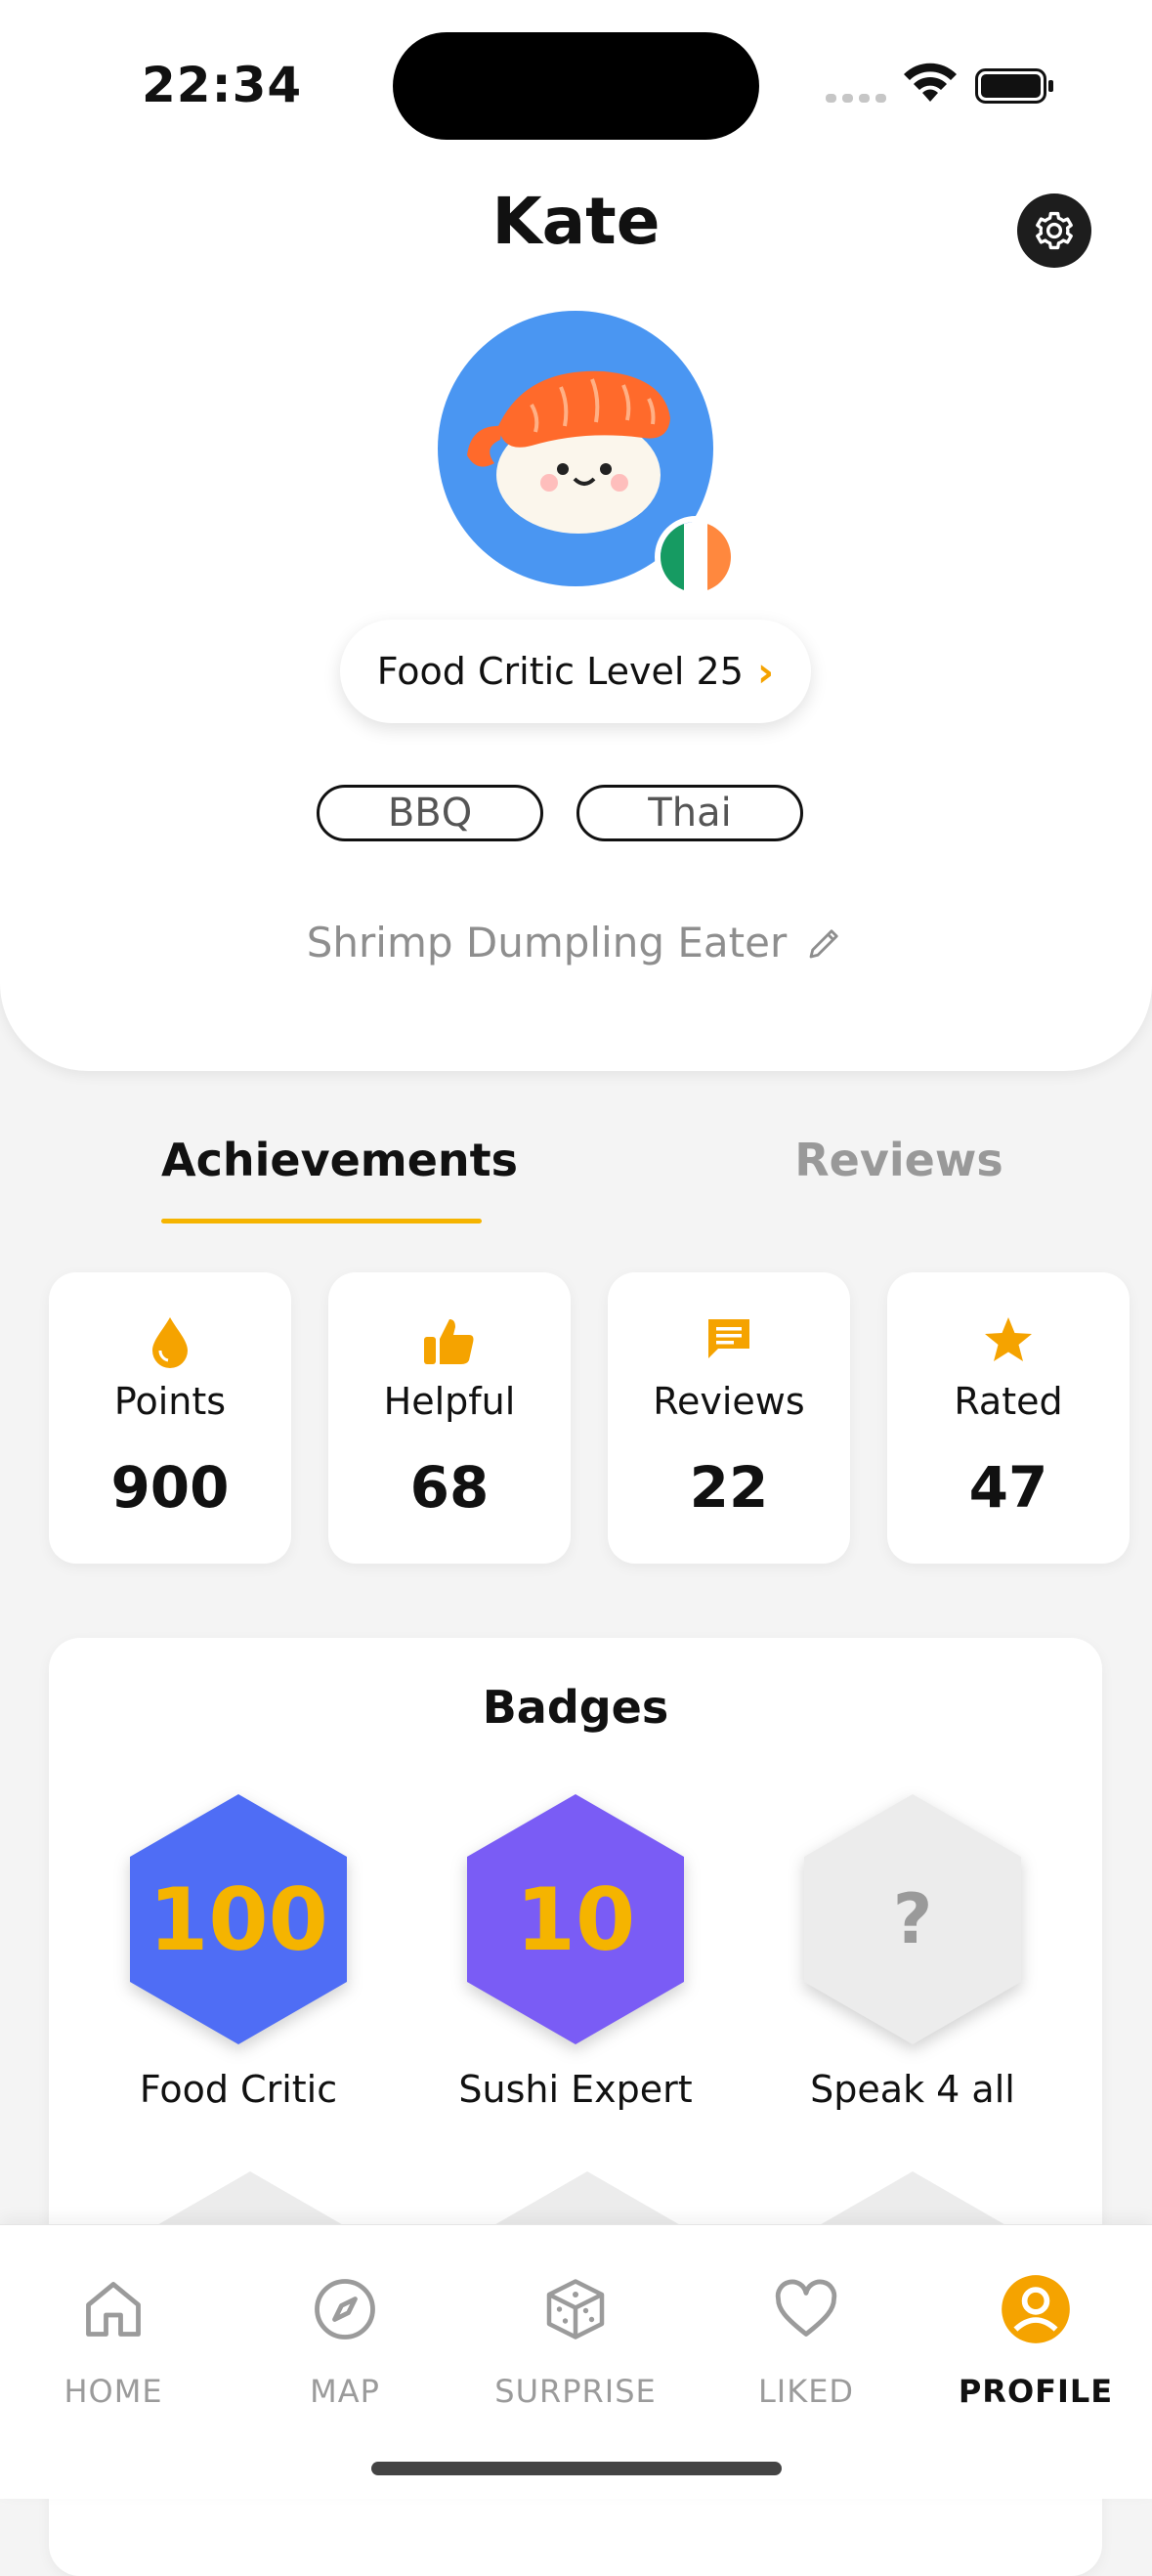  Describe the element at coordinates (113, 2391) in the screenshot. I see `nav-label: HOME` at that location.